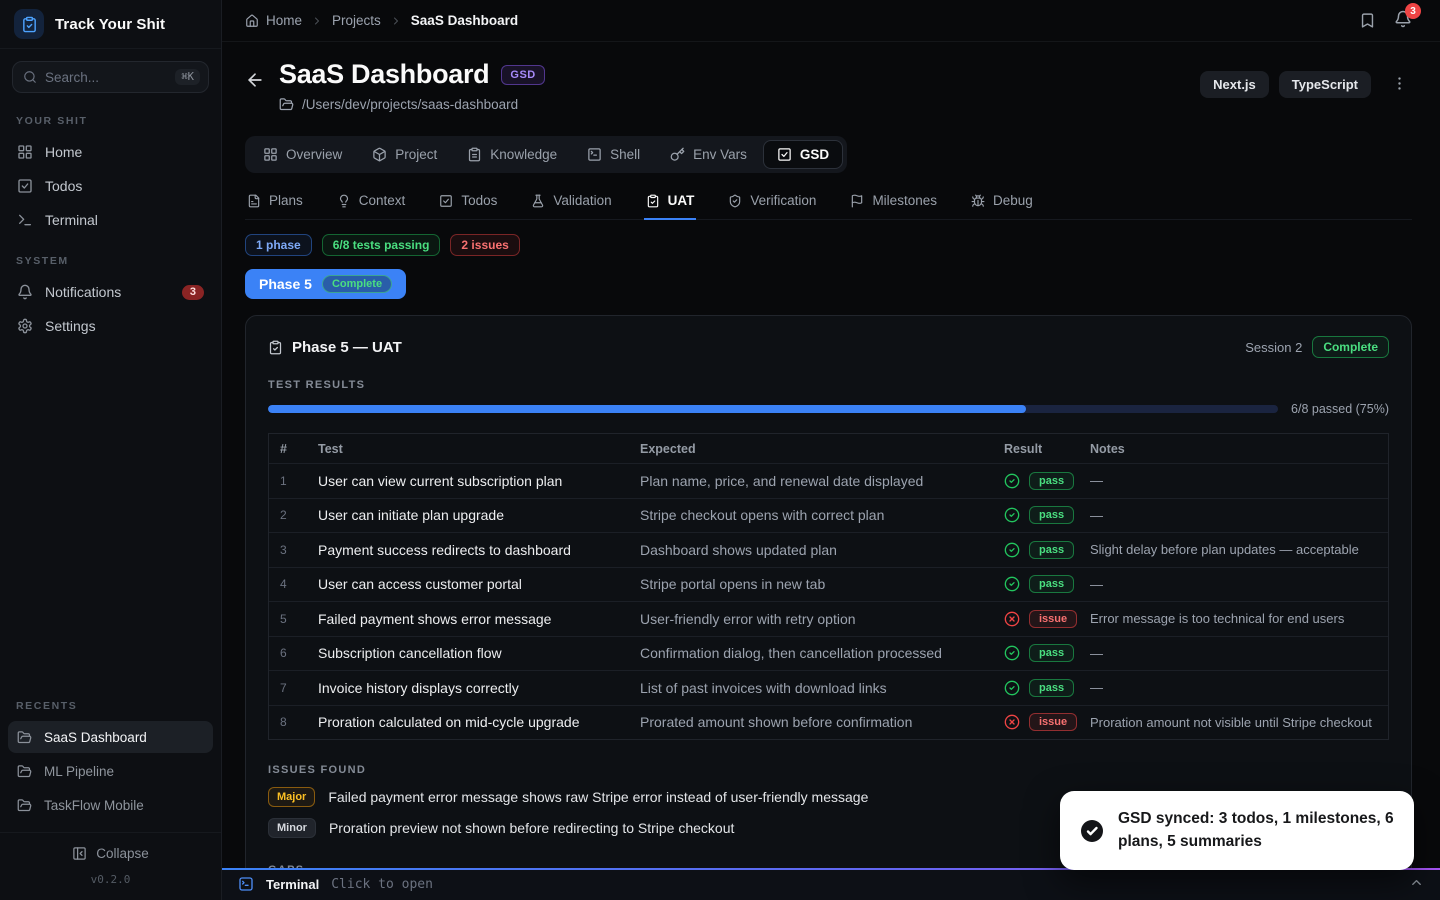 The image size is (1440, 900). Describe the element at coordinates (828, 347) in the screenshot. I see `card-header: Phase 5 — UAT Session 2 Complete` at that location.